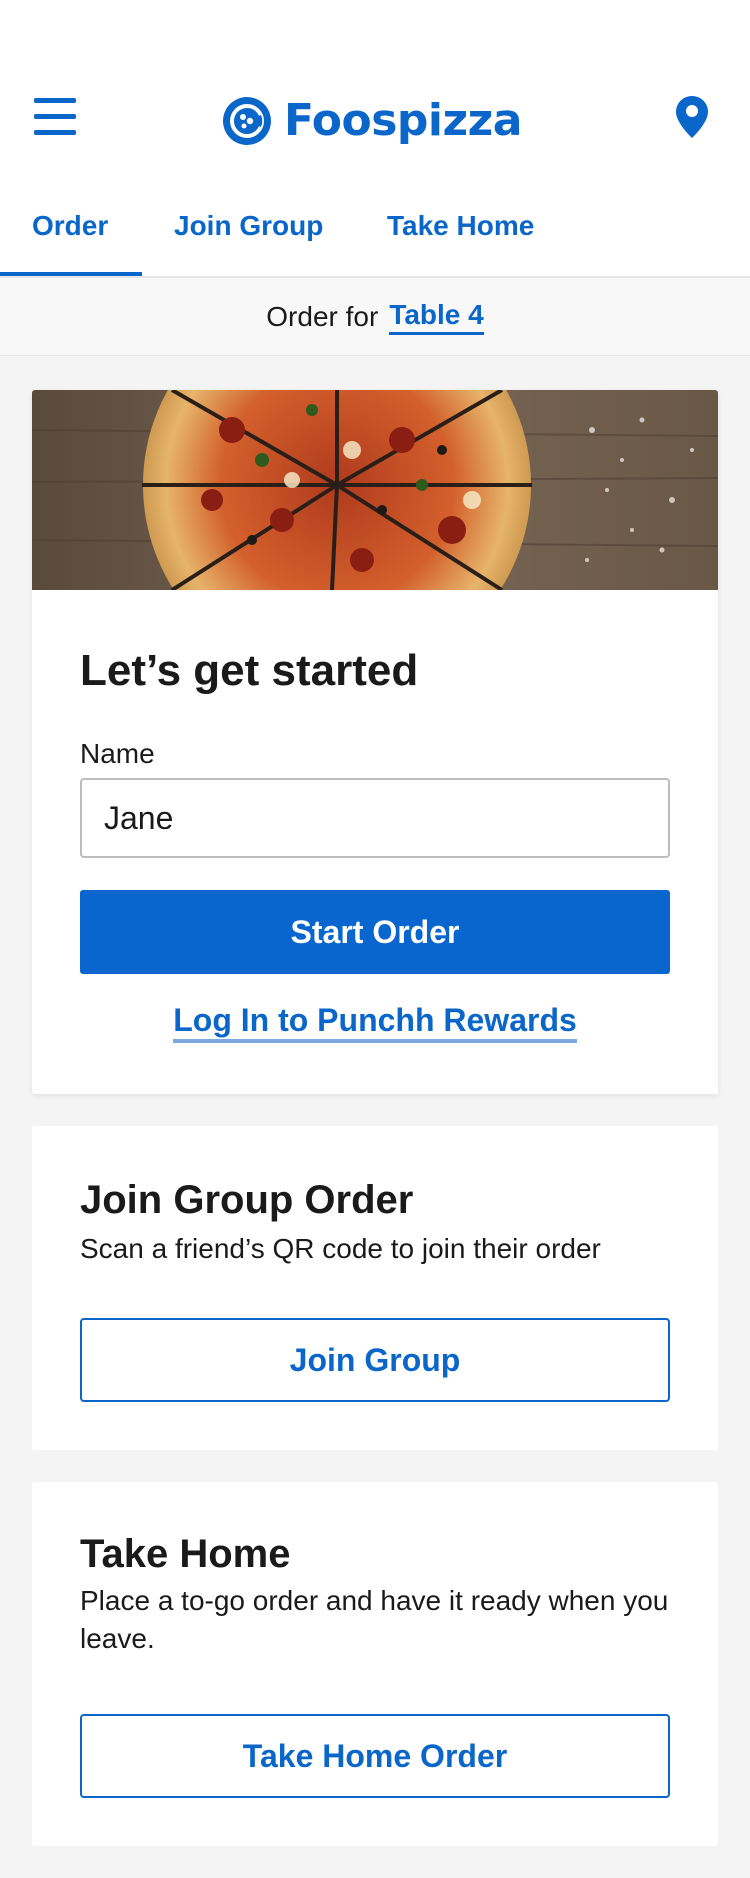 This screenshot has width=750, height=1878. Describe the element at coordinates (55, 117) in the screenshot. I see `hamburger-menu-icon` at that location.